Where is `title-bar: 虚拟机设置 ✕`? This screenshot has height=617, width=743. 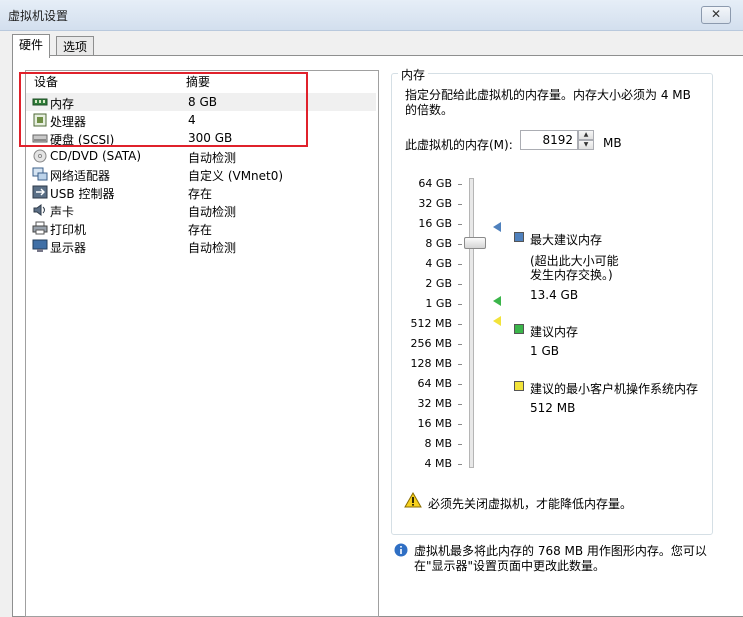 title-bar: 虚拟机设置 ✕ is located at coordinates (371, 15).